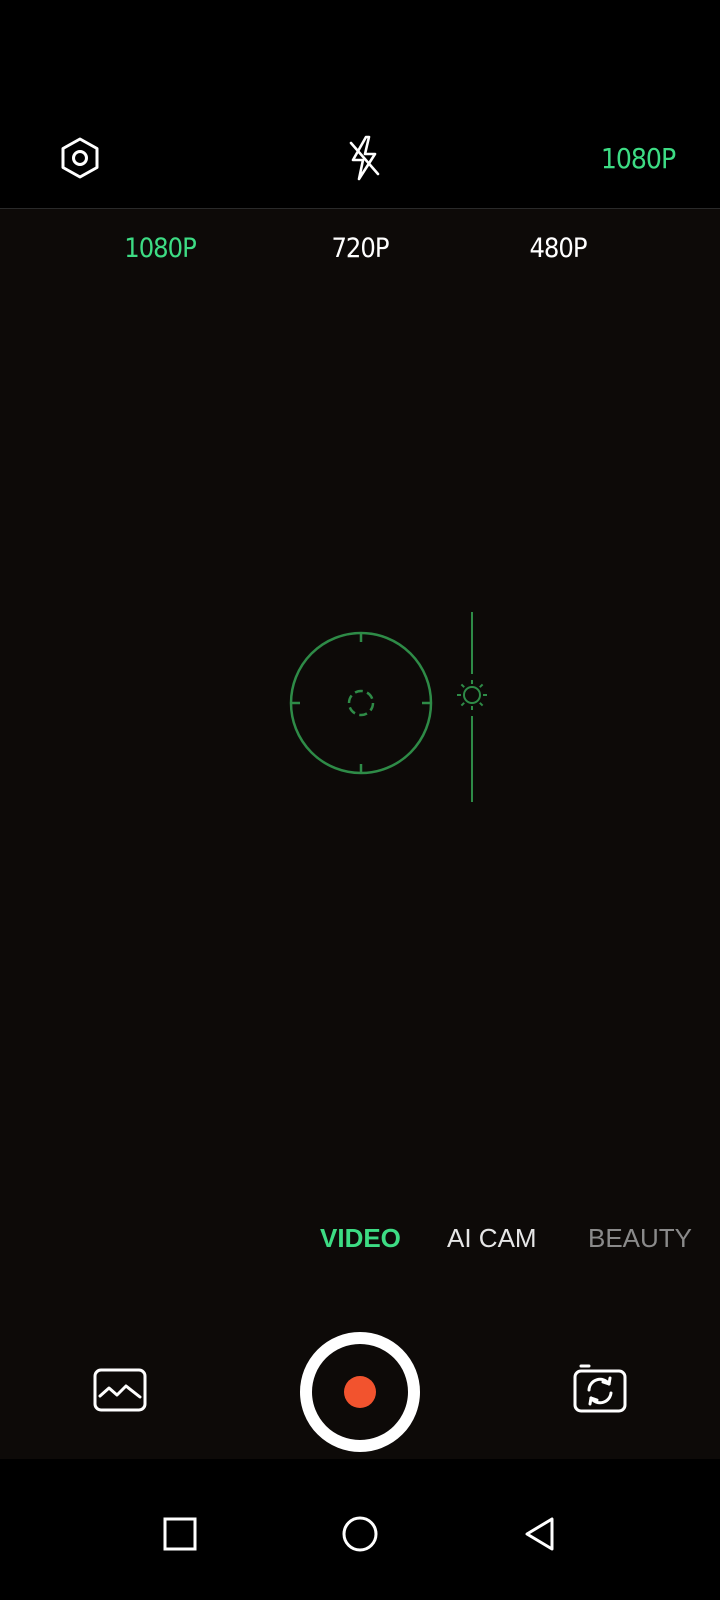 This screenshot has width=720, height=1600. I want to click on nav-back-button, so click(540, 1534).